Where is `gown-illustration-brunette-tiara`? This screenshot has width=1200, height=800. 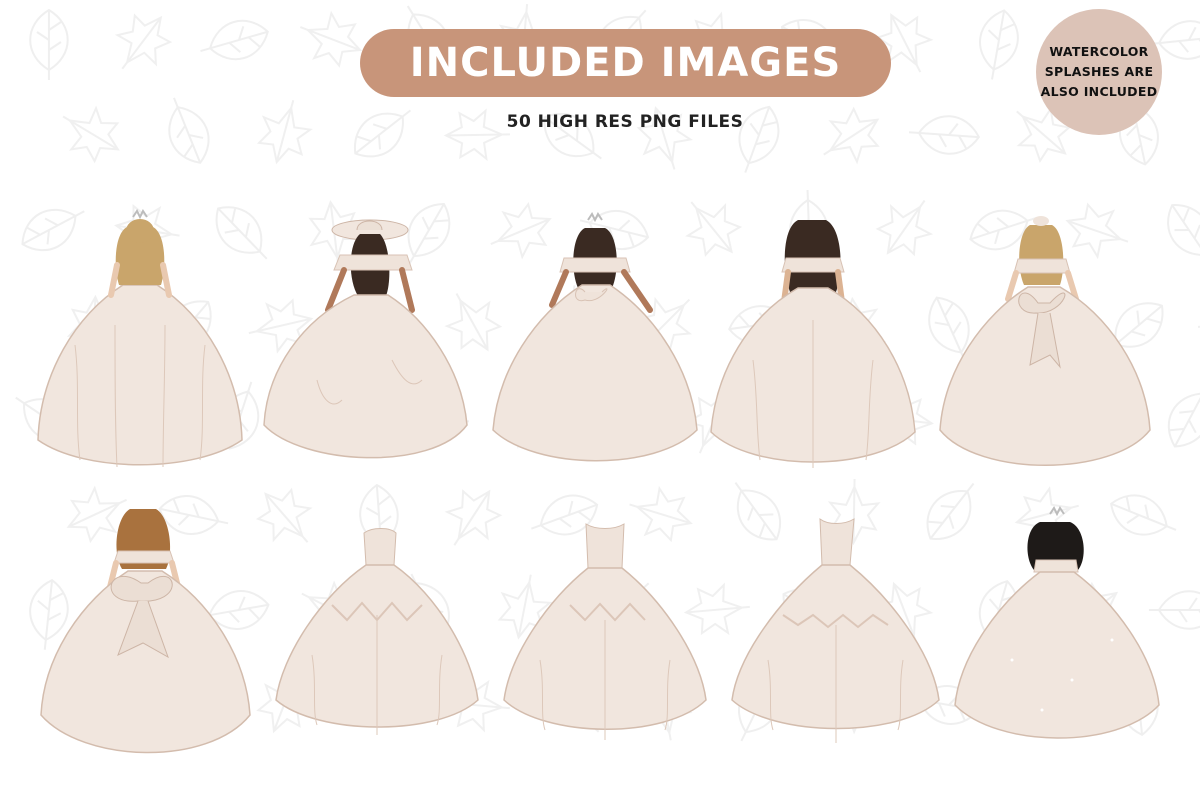
gown-illustration-brunette-tiara is located at coordinates (595, 337).